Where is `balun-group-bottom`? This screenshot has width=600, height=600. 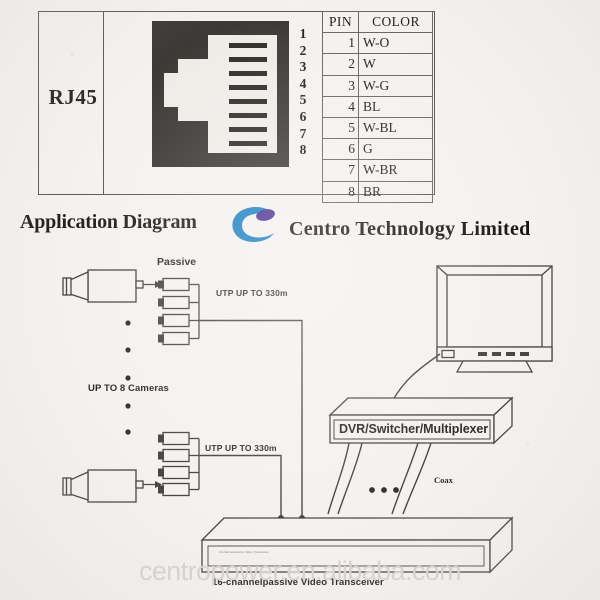
balun-group-bottom is located at coordinates (179, 464).